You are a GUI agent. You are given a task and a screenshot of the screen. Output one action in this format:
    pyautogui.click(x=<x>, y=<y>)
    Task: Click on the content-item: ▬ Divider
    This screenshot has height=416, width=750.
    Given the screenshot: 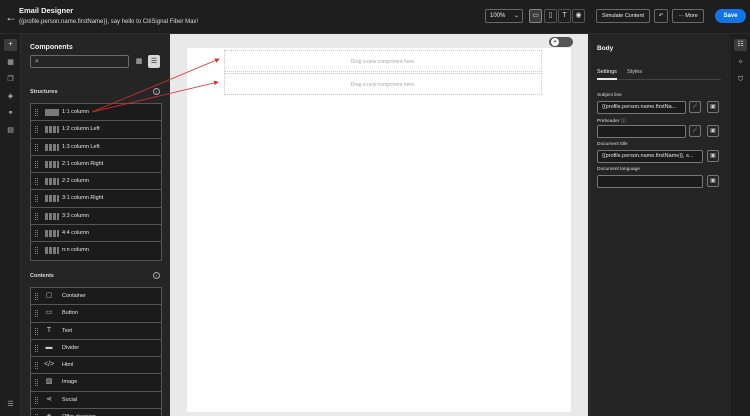 What is the action you would take?
    pyautogui.click(x=96, y=348)
    